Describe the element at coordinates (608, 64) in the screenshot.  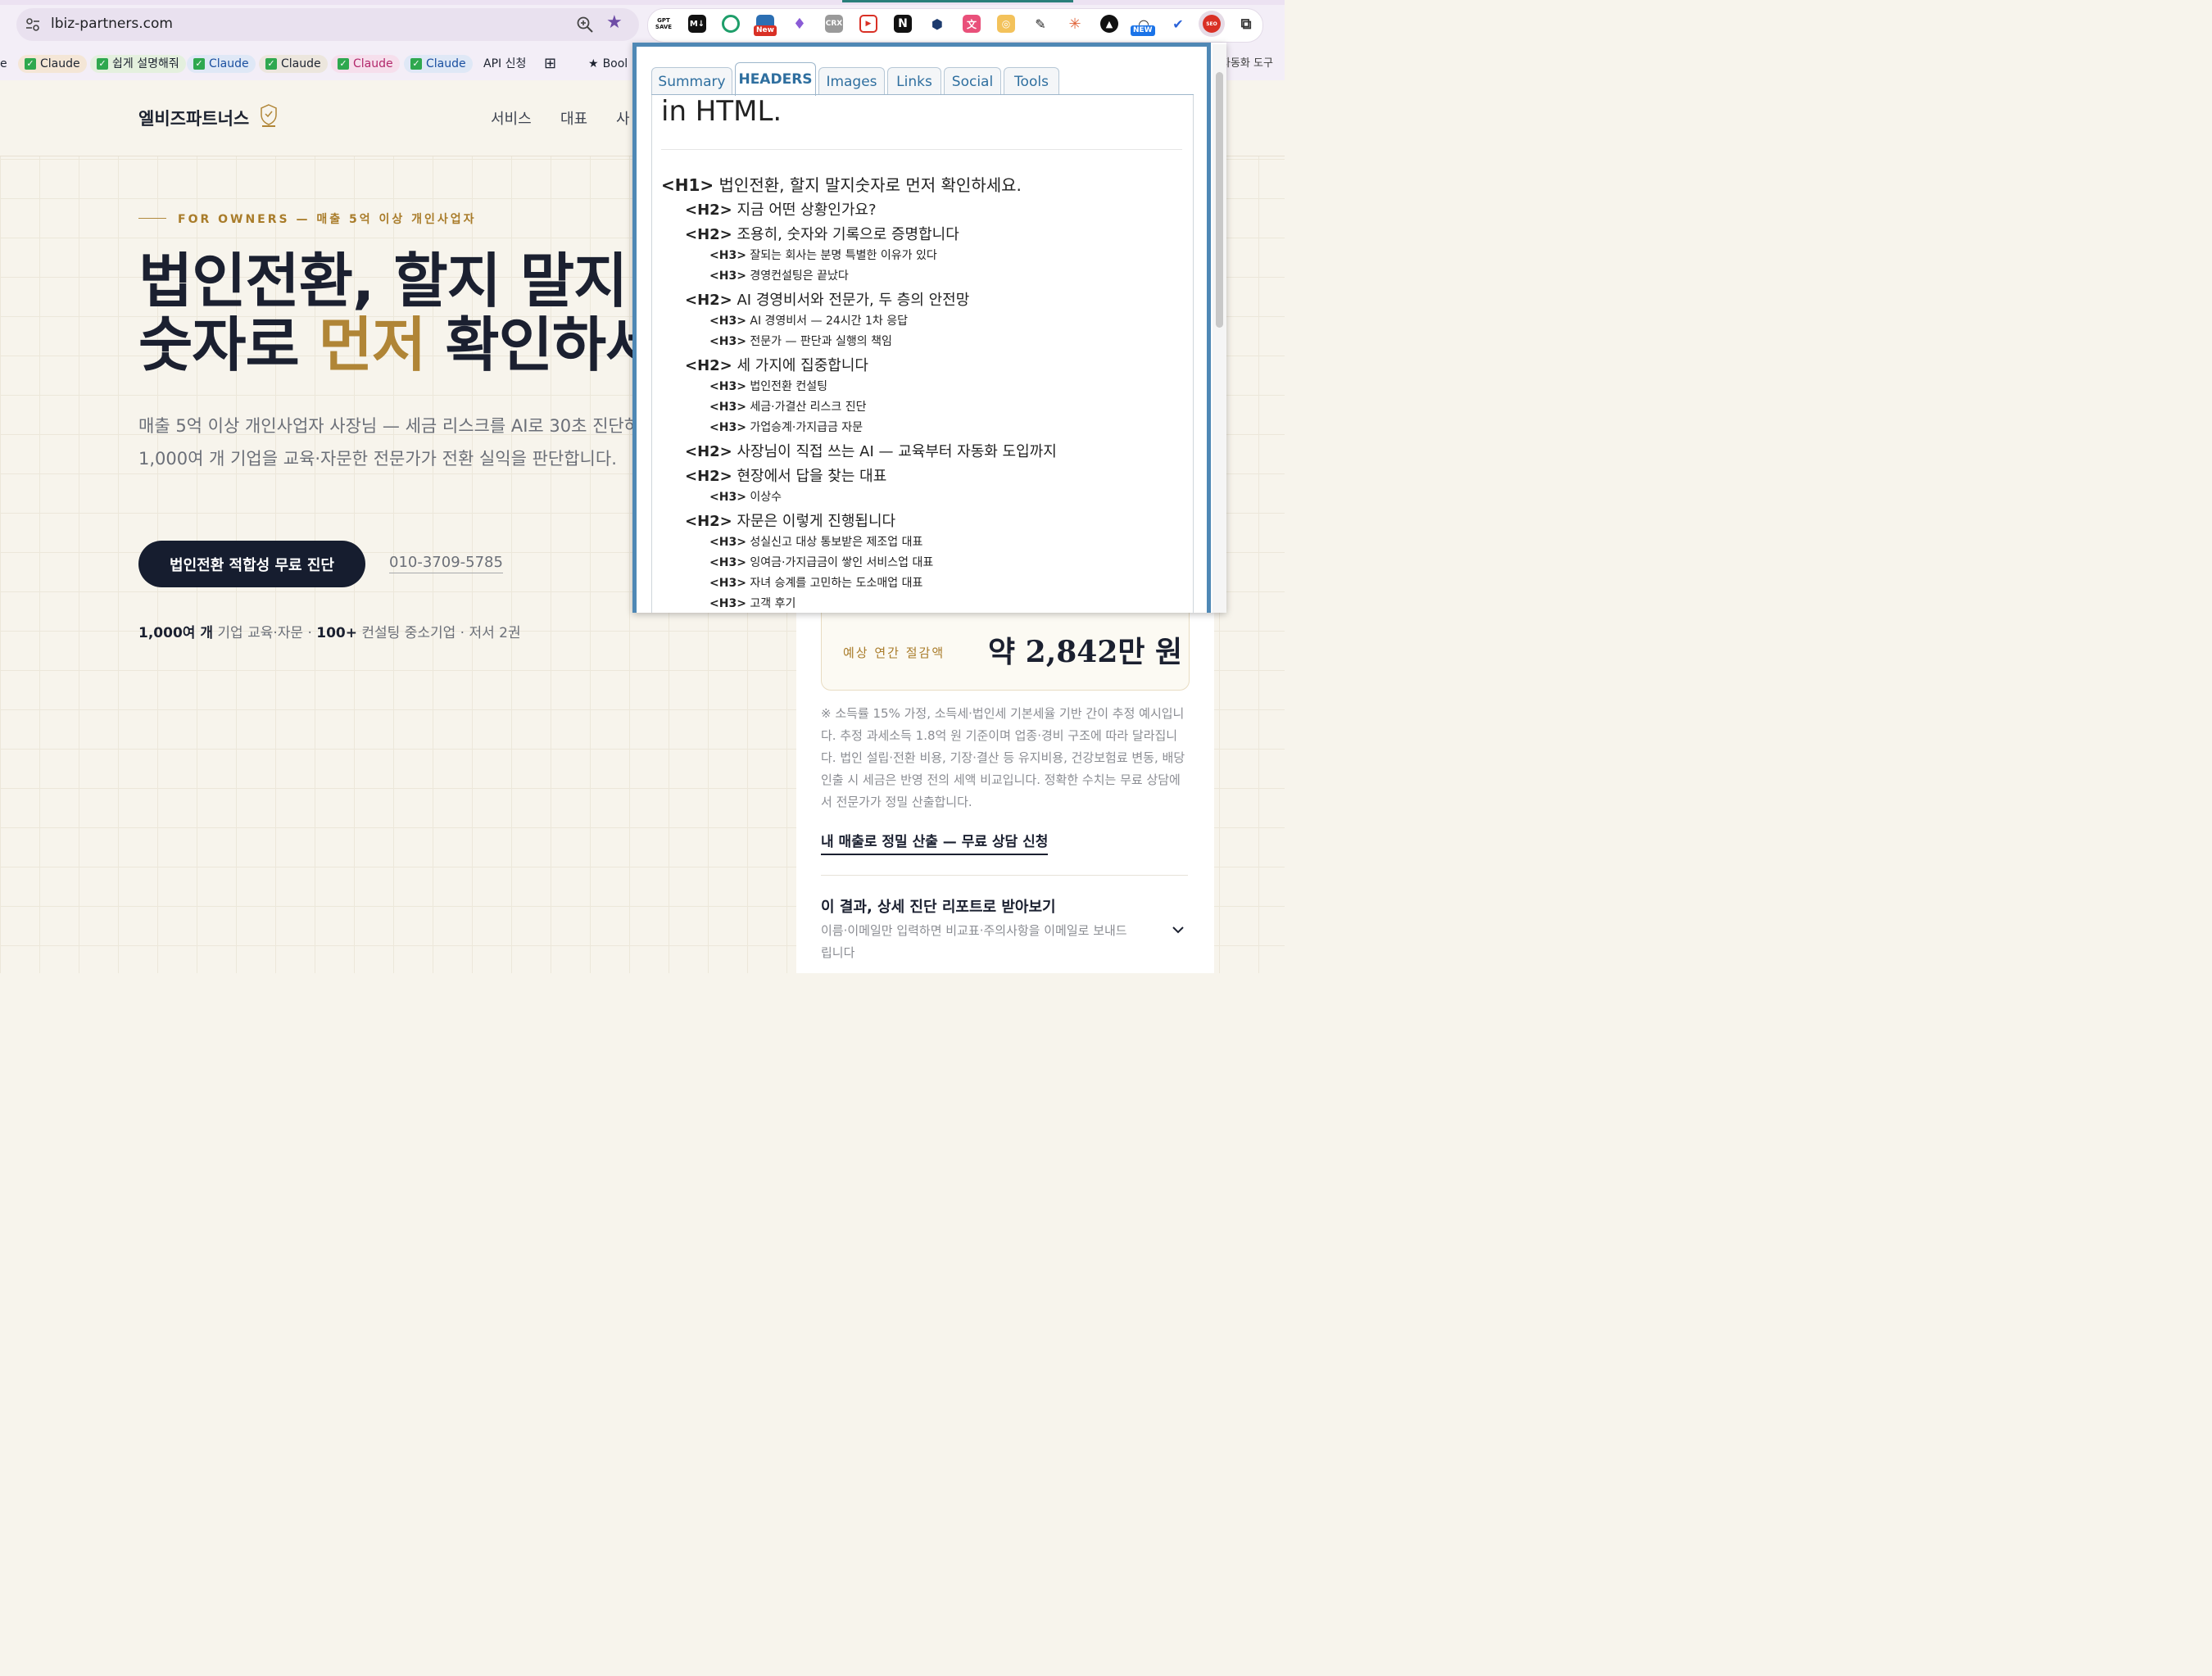
I see `bookmark-item: ★ Bool` at that location.